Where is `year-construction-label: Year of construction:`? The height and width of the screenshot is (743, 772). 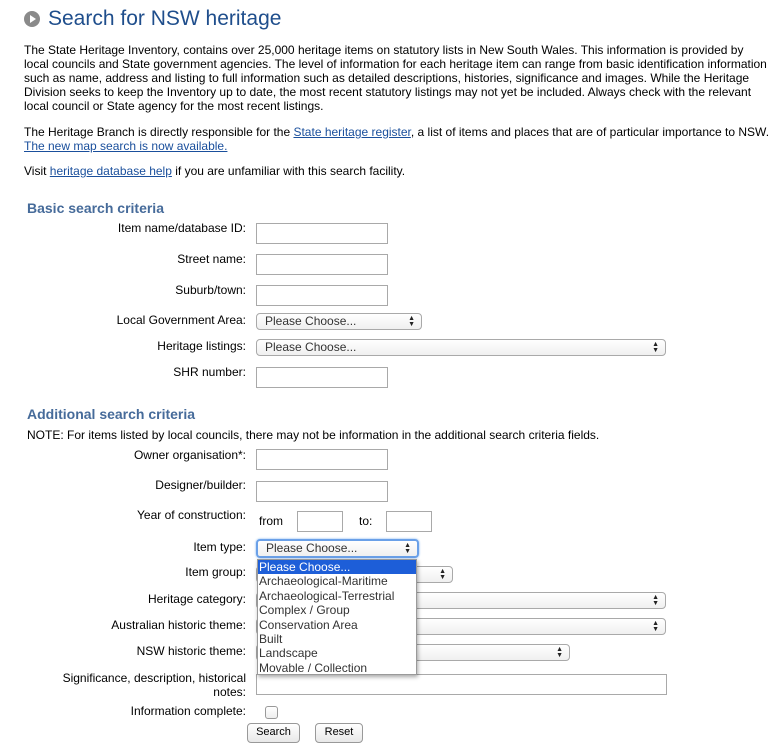
year-construction-label: Year of construction: is located at coordinates (191, 515).